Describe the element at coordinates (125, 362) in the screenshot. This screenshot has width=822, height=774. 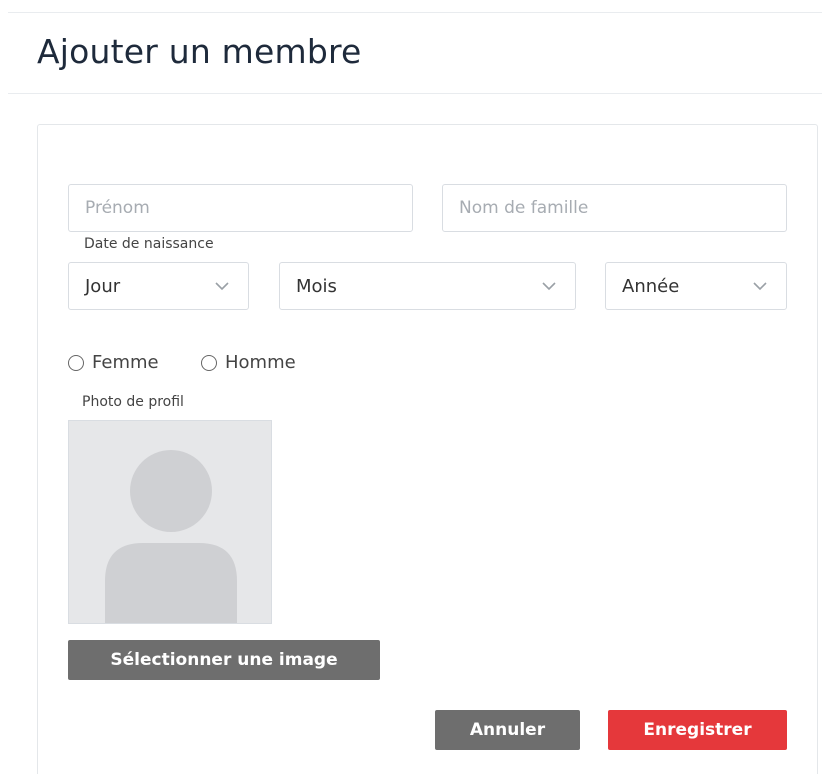
I see `female-label: Femme` at that location.